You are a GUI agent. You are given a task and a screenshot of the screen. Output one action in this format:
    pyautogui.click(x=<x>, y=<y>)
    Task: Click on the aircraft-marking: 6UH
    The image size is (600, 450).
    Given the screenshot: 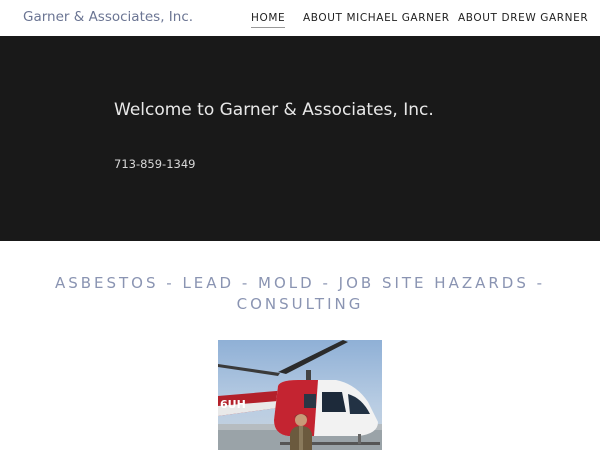 What is the action you would take?
    pyautogui.click(x=233, y=404)
    